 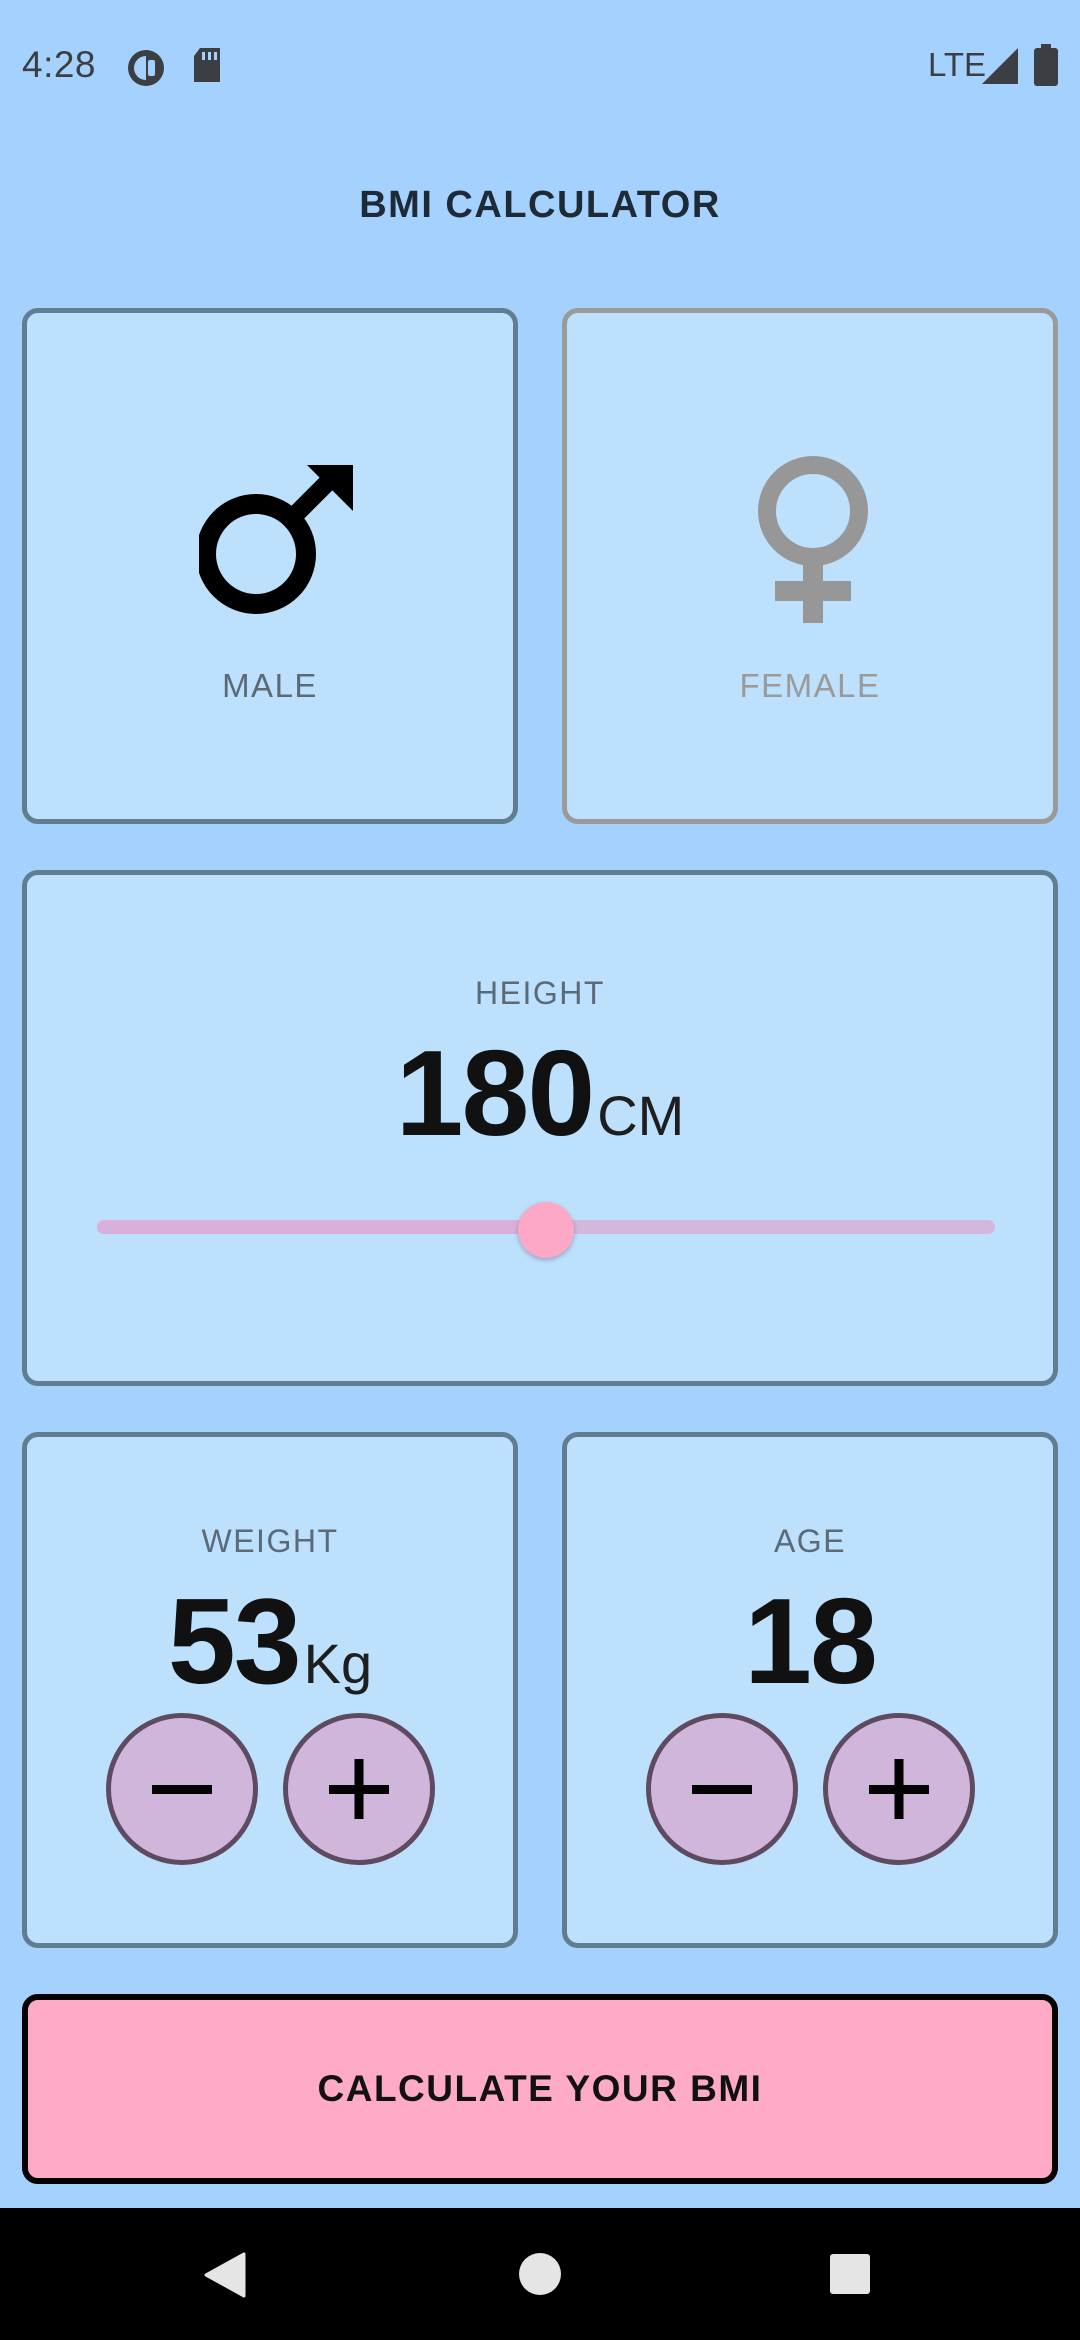 What do you see at coordinates (146, 70) in the screenshot?
I see `media-icon` at bounding box center [146, 70].